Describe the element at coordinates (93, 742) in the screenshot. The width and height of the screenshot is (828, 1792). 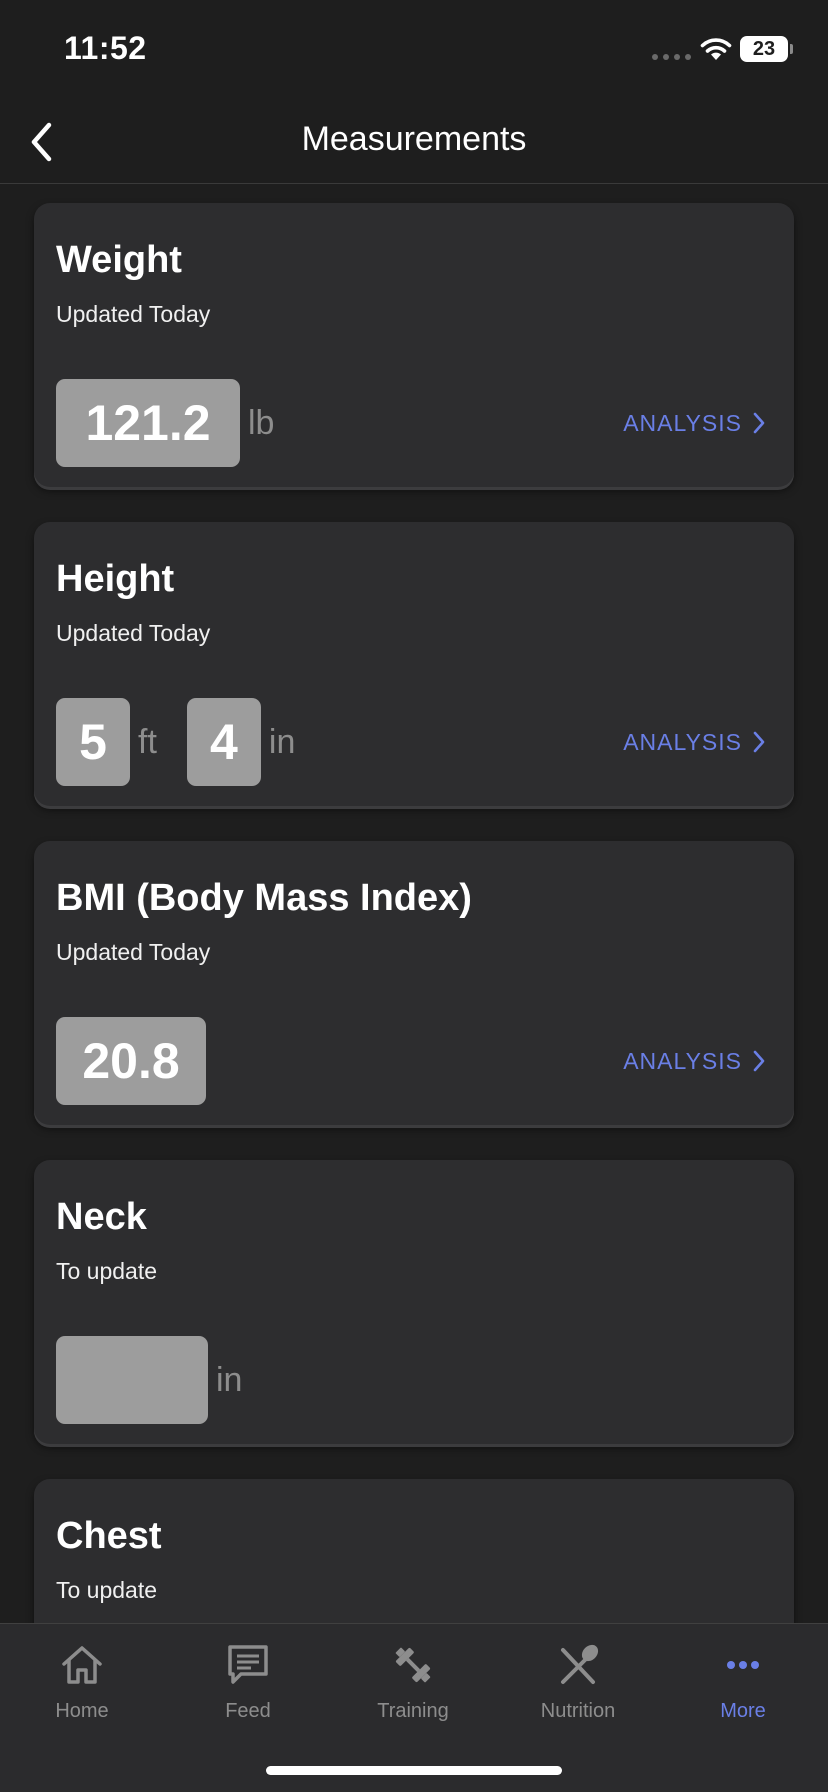
I see `height-feet-field: 5` at that location.